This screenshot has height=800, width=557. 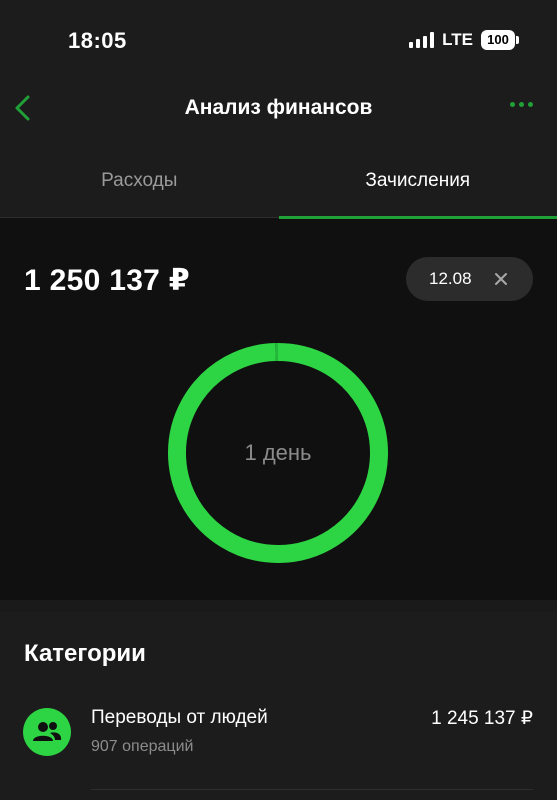 What do you see at coordinates (457, 39) in the screenshot?
I see `network-label: LTE` at bounding box center [457, 39].